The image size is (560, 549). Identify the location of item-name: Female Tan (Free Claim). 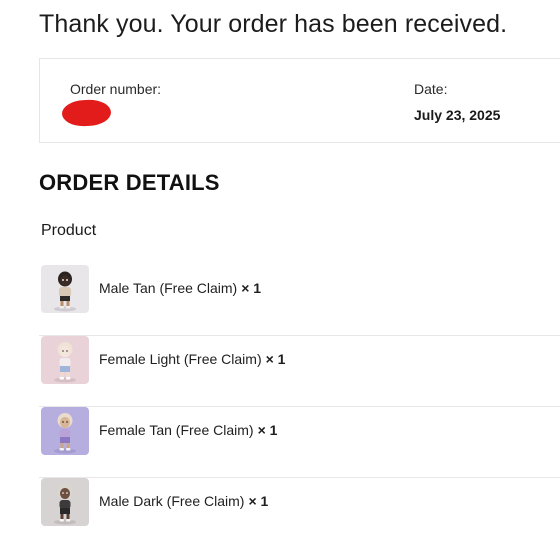
(176, 430).